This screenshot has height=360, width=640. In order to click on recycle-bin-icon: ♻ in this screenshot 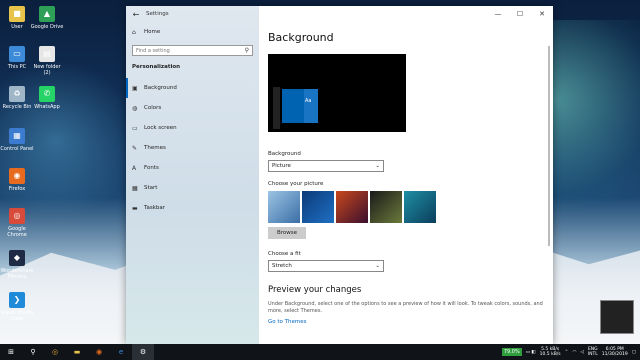, I will do `click(17, 94)`.